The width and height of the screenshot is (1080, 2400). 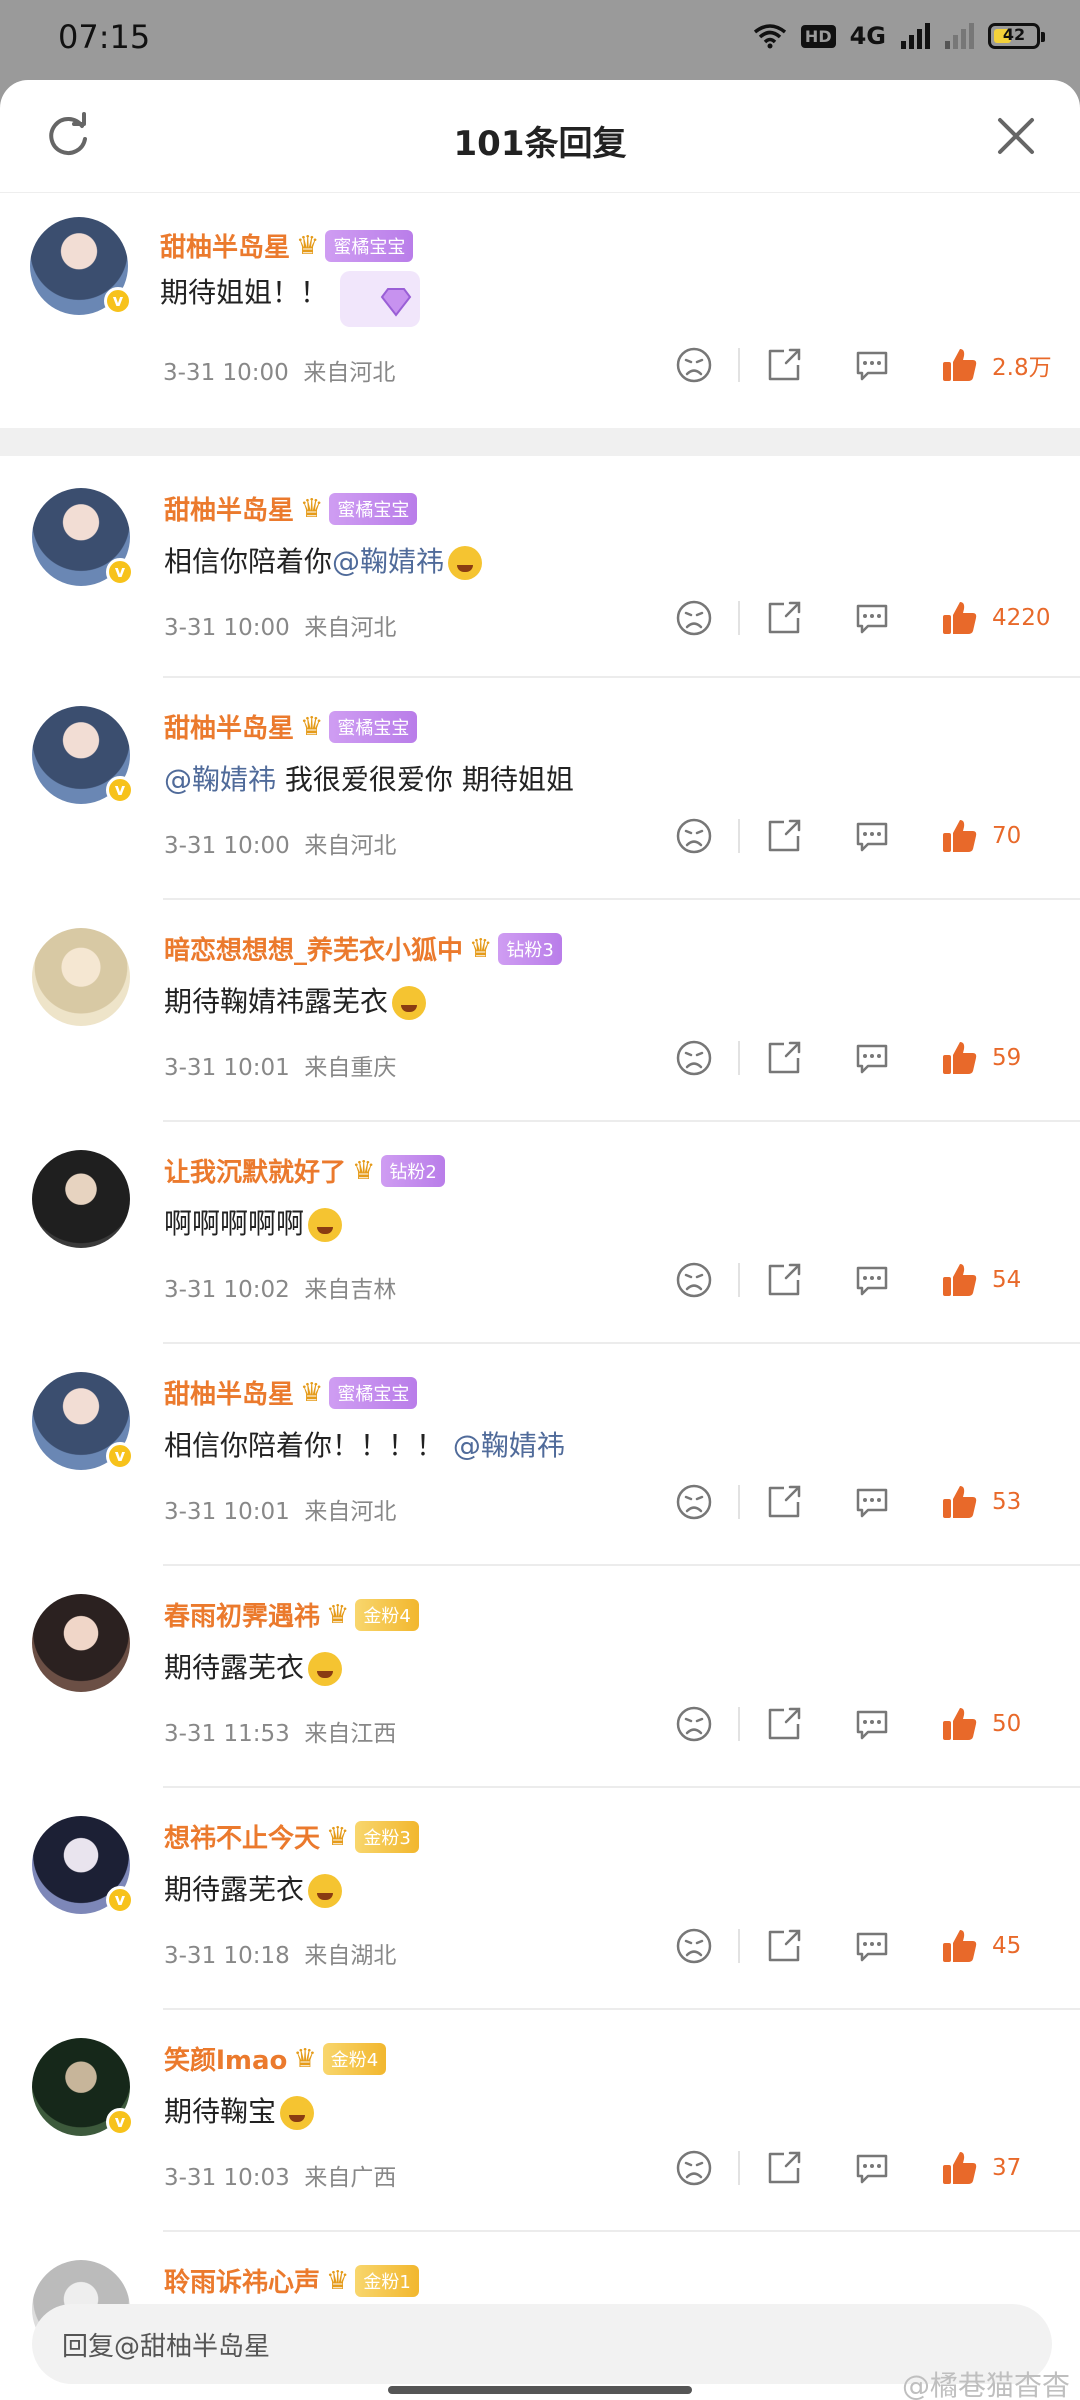 What do you see at coordinates (540, 1233) in the screenshot?
I see `reply-item: 让我沉默就好了 ♛ 钻粉2 啊啊啊啊啊 3-31 10:02 来自吉林 54` at bounding box center [540, 1233].